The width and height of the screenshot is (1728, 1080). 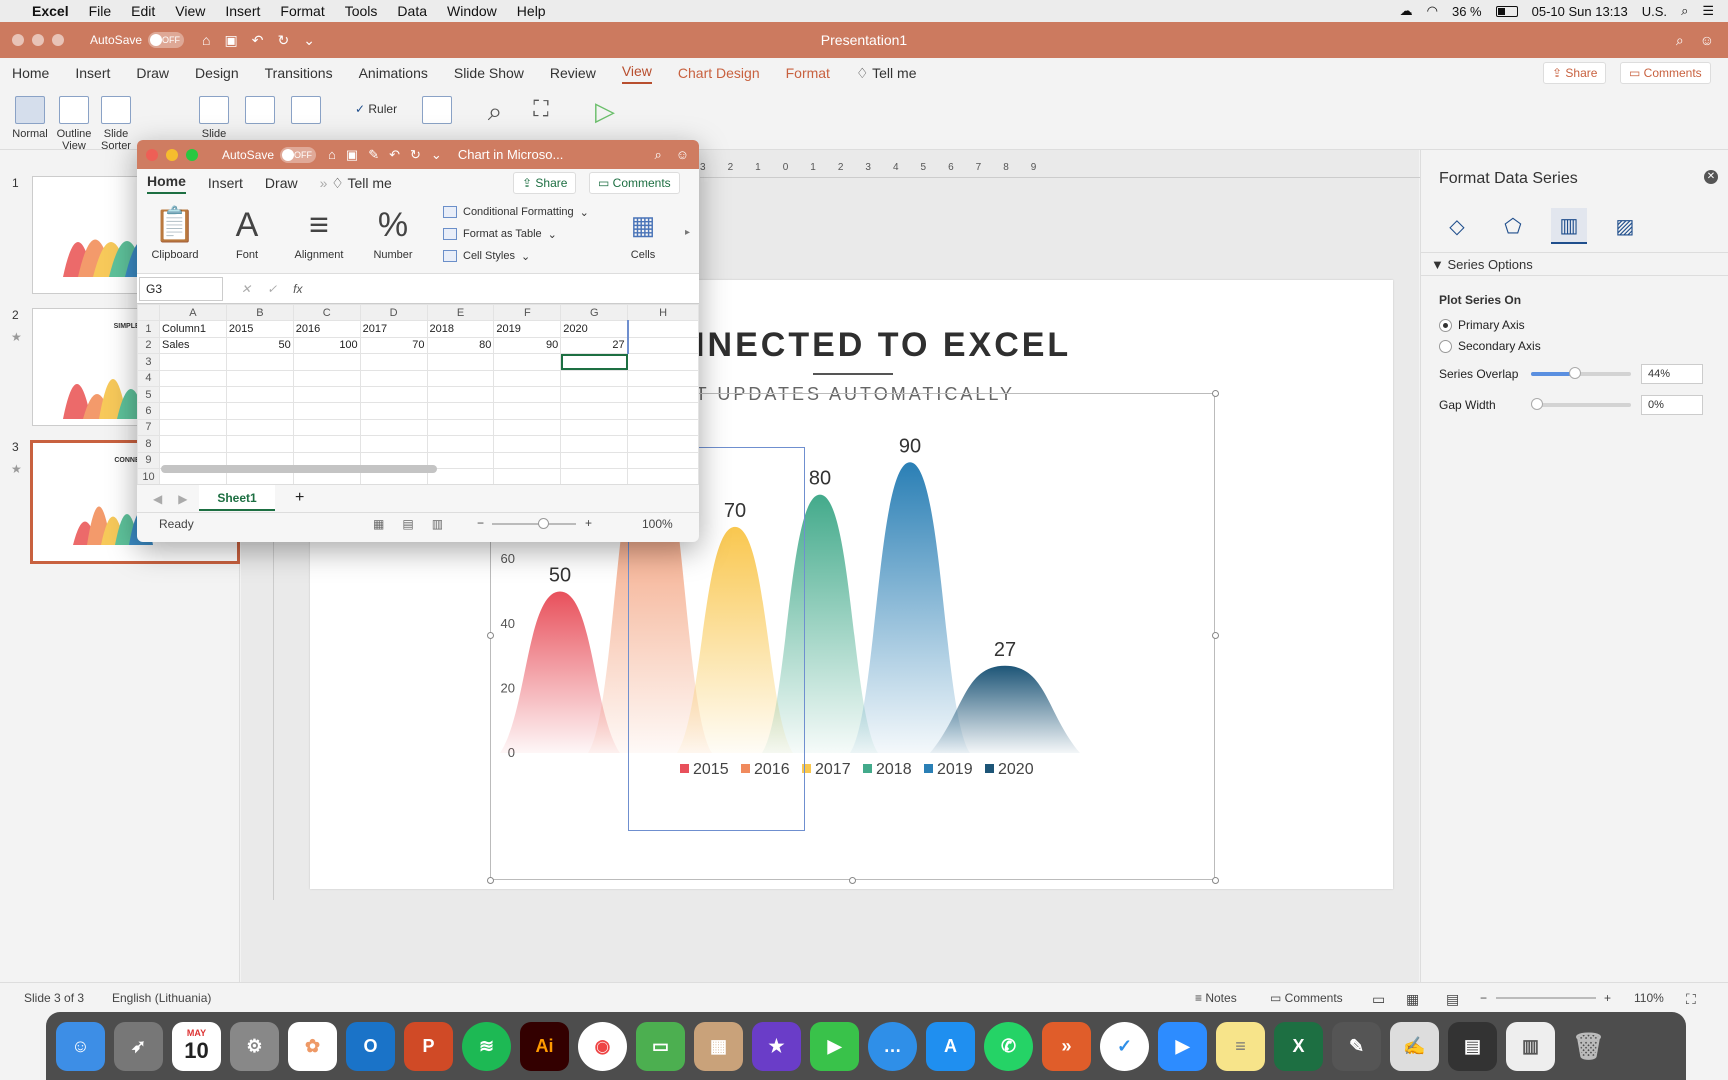 I want to click on row-header: 8, so click(x=148, y=444).